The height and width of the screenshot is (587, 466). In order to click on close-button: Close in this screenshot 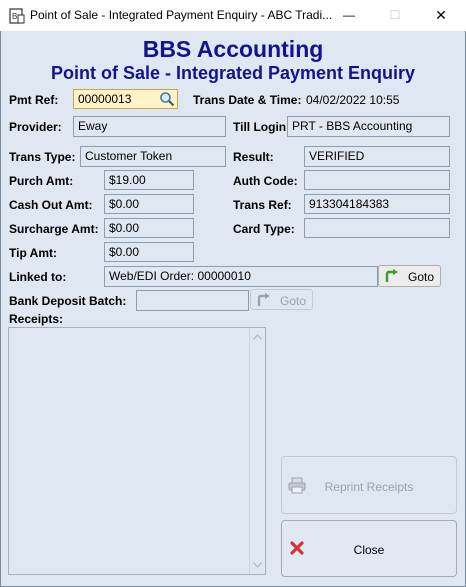, I will do `click(369, 548)`.